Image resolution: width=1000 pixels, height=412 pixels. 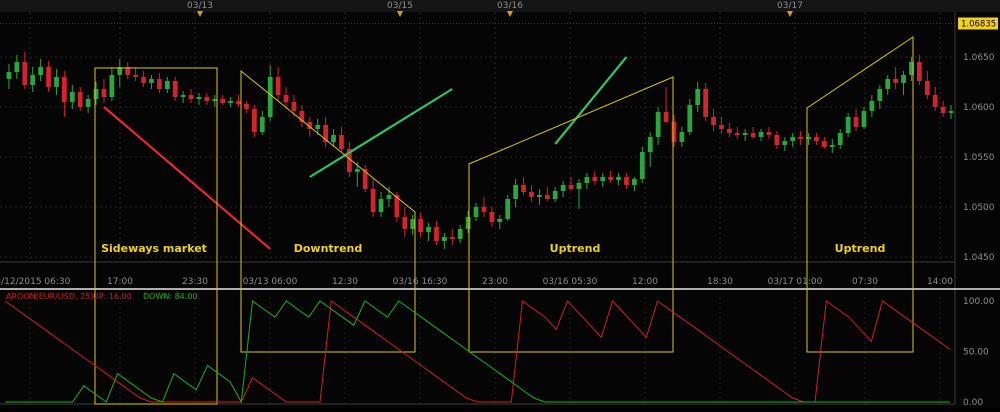 What do you see at coordinates (979, 58) in the screenshot?
I see `price-tick-label: 1.0650` at bounding box center [979, 58].